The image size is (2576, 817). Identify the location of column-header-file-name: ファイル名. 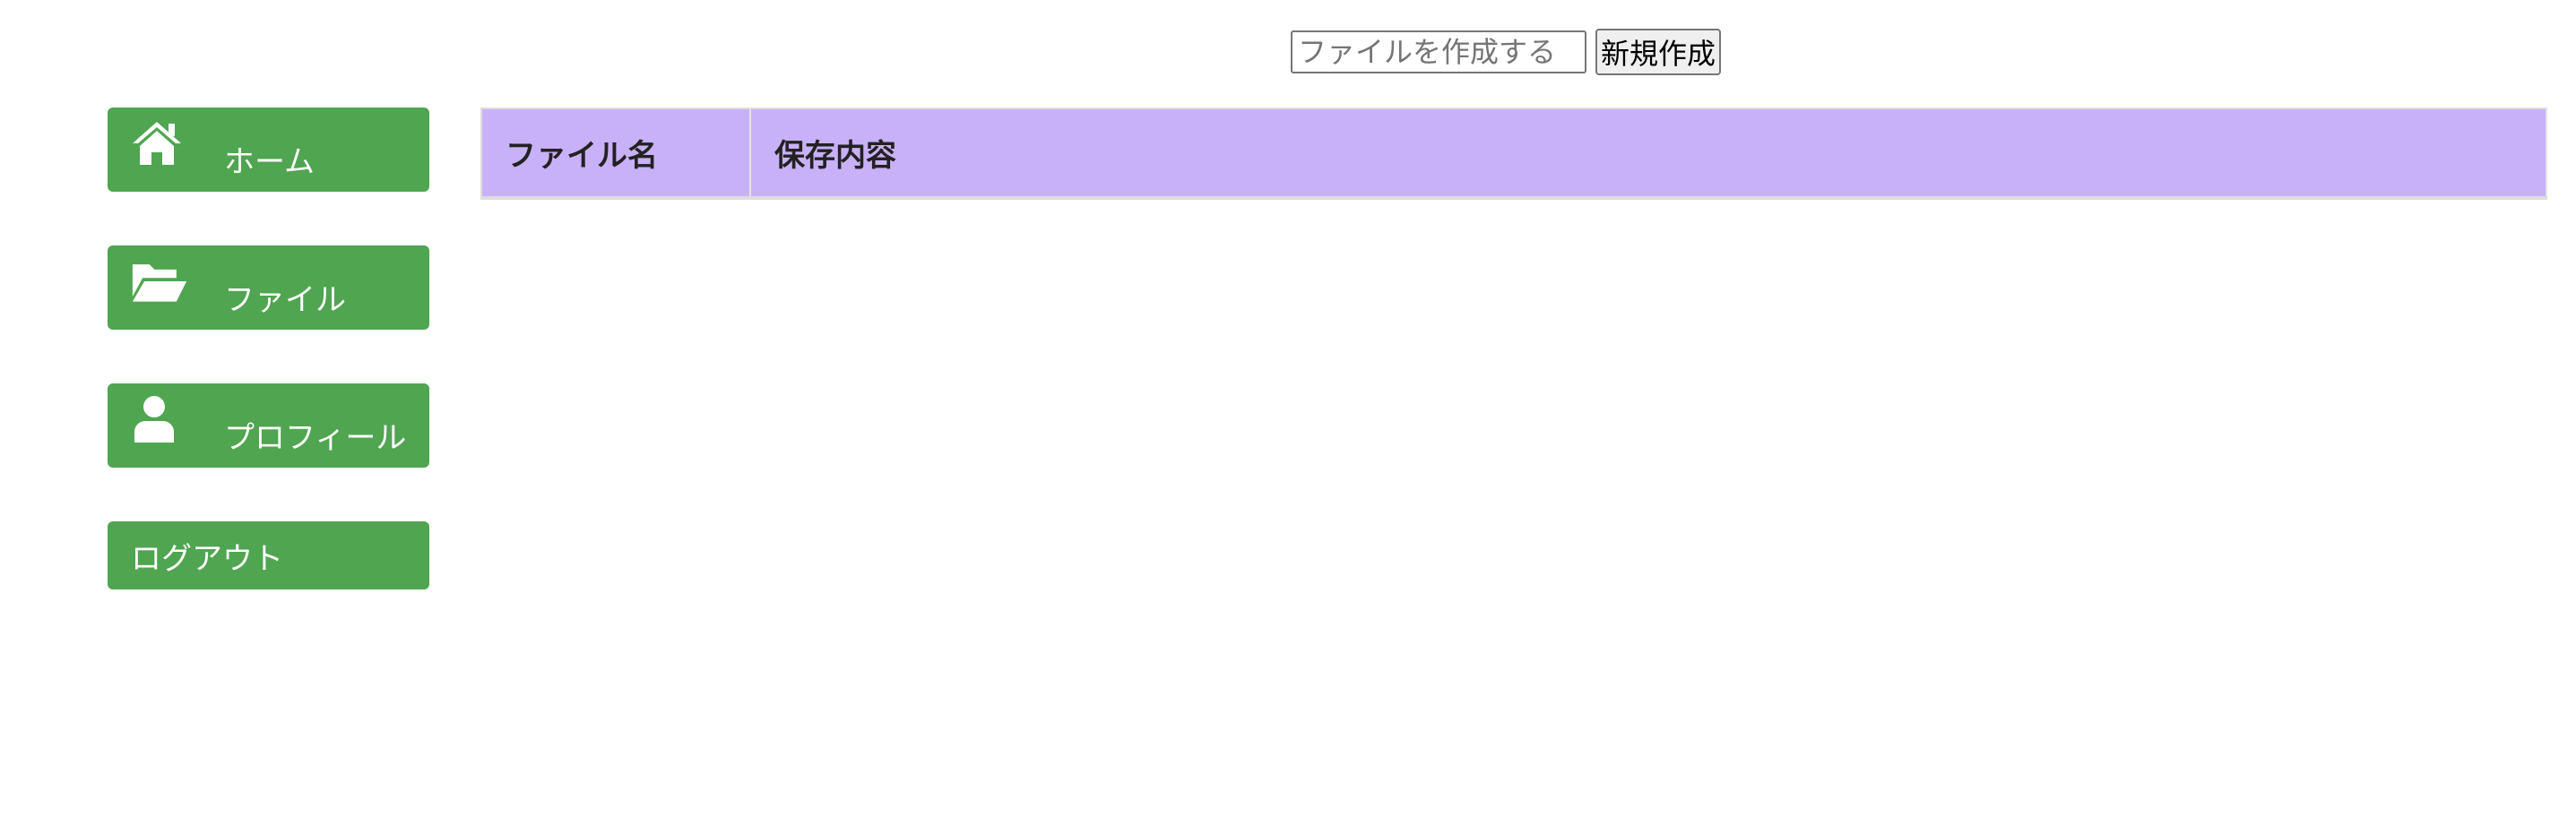
(616, 154).